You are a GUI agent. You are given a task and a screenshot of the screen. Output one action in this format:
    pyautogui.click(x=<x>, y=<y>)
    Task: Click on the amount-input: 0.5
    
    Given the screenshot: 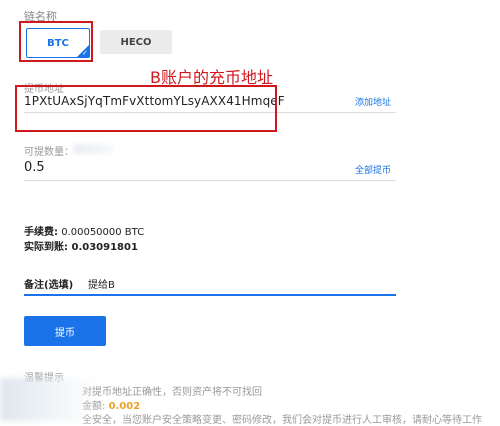 What is the action you would take?
    pyautogui.click(x=34, y=167)
    